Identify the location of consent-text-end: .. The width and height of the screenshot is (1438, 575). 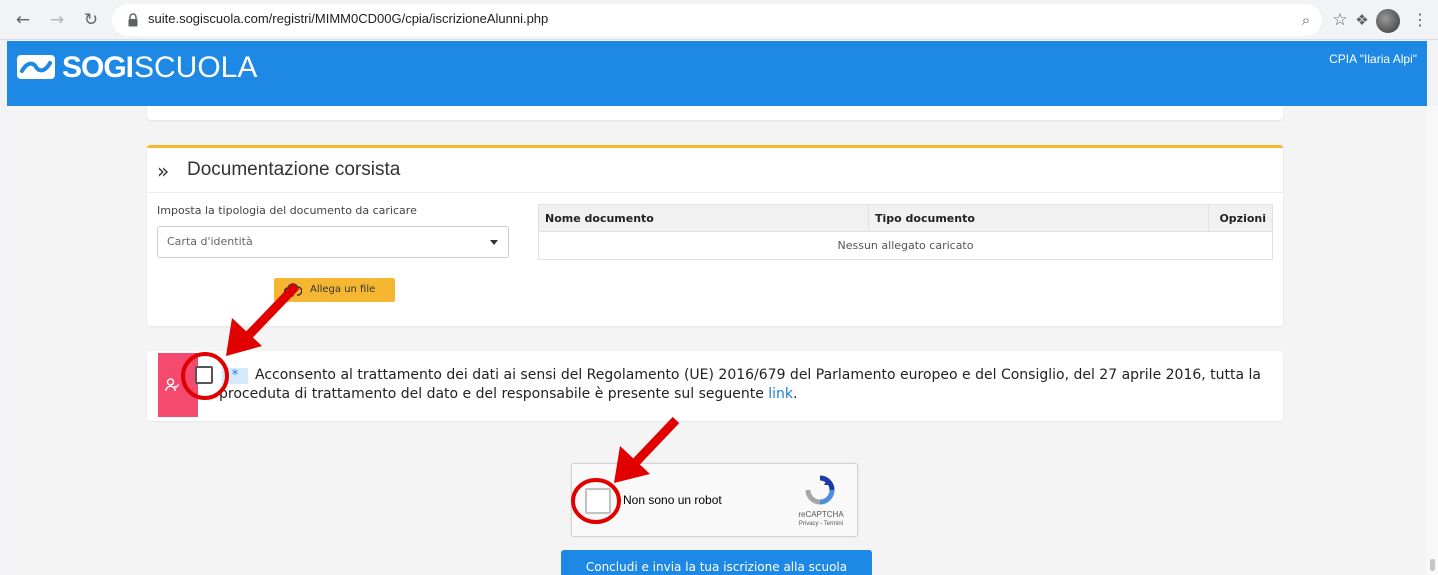
(795, 394).